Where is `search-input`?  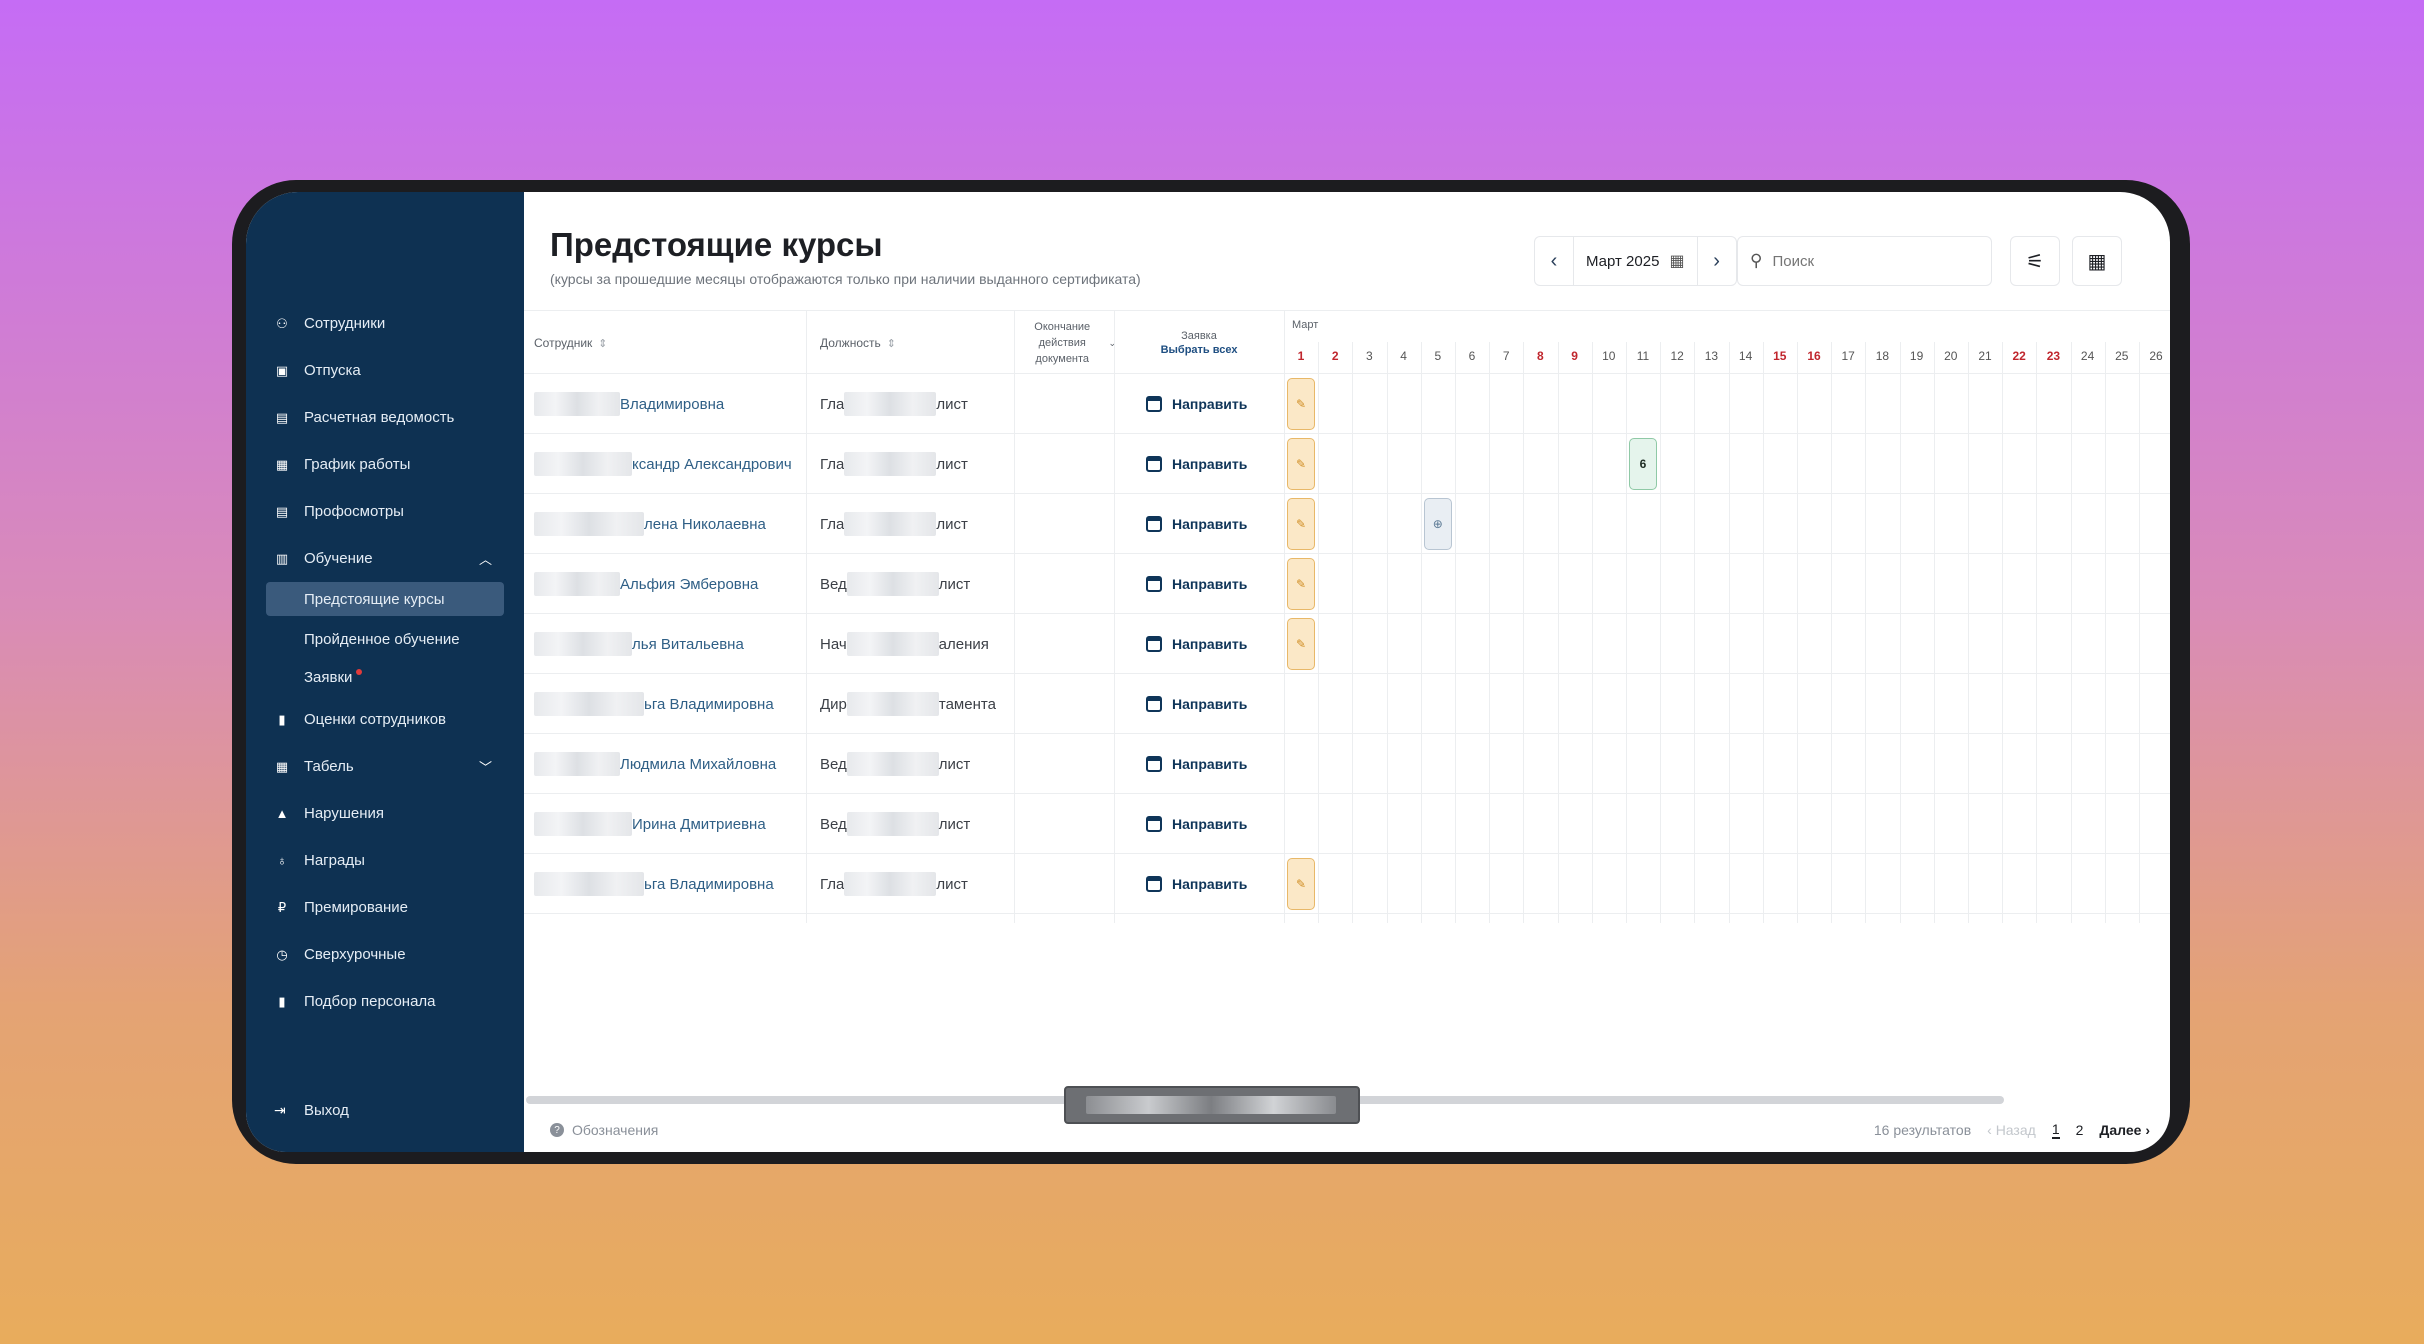 search-input is located at coordinates (1867, 261).